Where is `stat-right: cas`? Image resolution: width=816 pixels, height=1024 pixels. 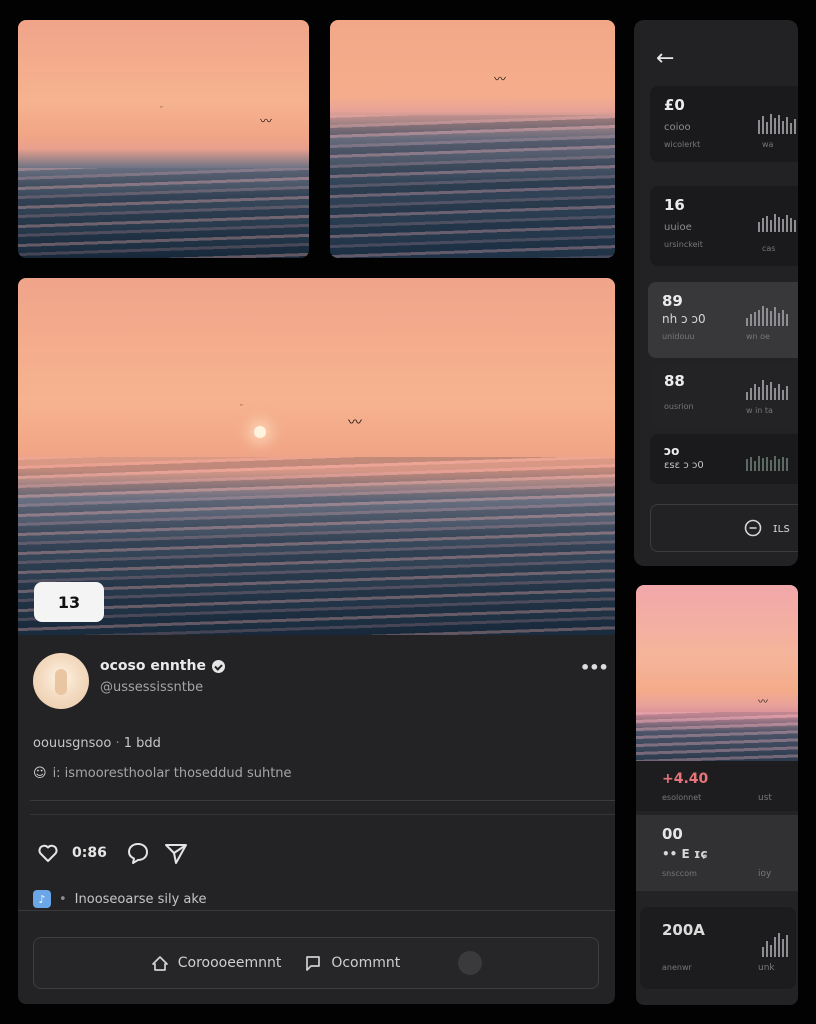
stat-right: cas is located at coordinates (769, 248).